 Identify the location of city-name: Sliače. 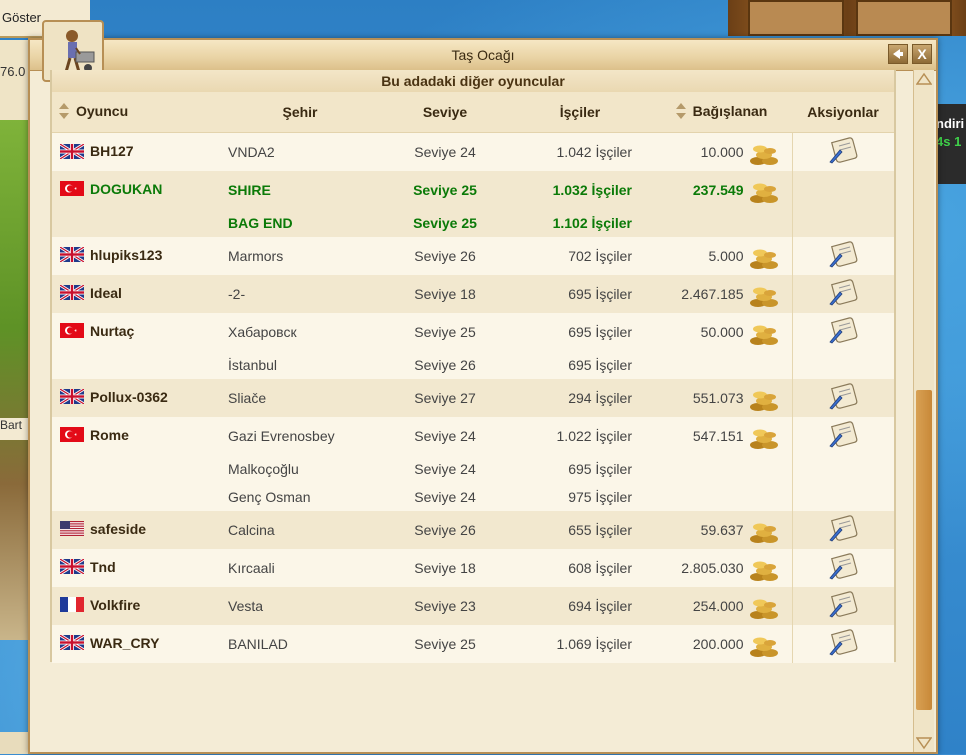
(300, 397).